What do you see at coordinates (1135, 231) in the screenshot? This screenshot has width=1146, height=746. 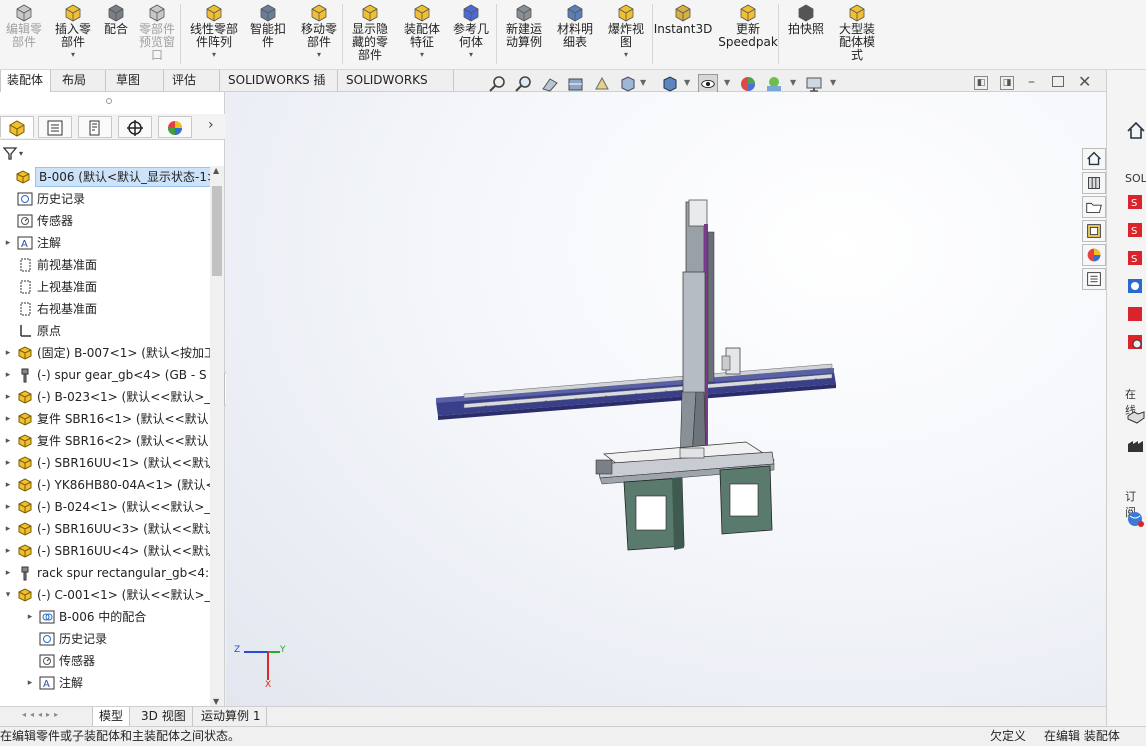 I see `solidworks-assembly-icon: S` at bounding box center [1135, 231].